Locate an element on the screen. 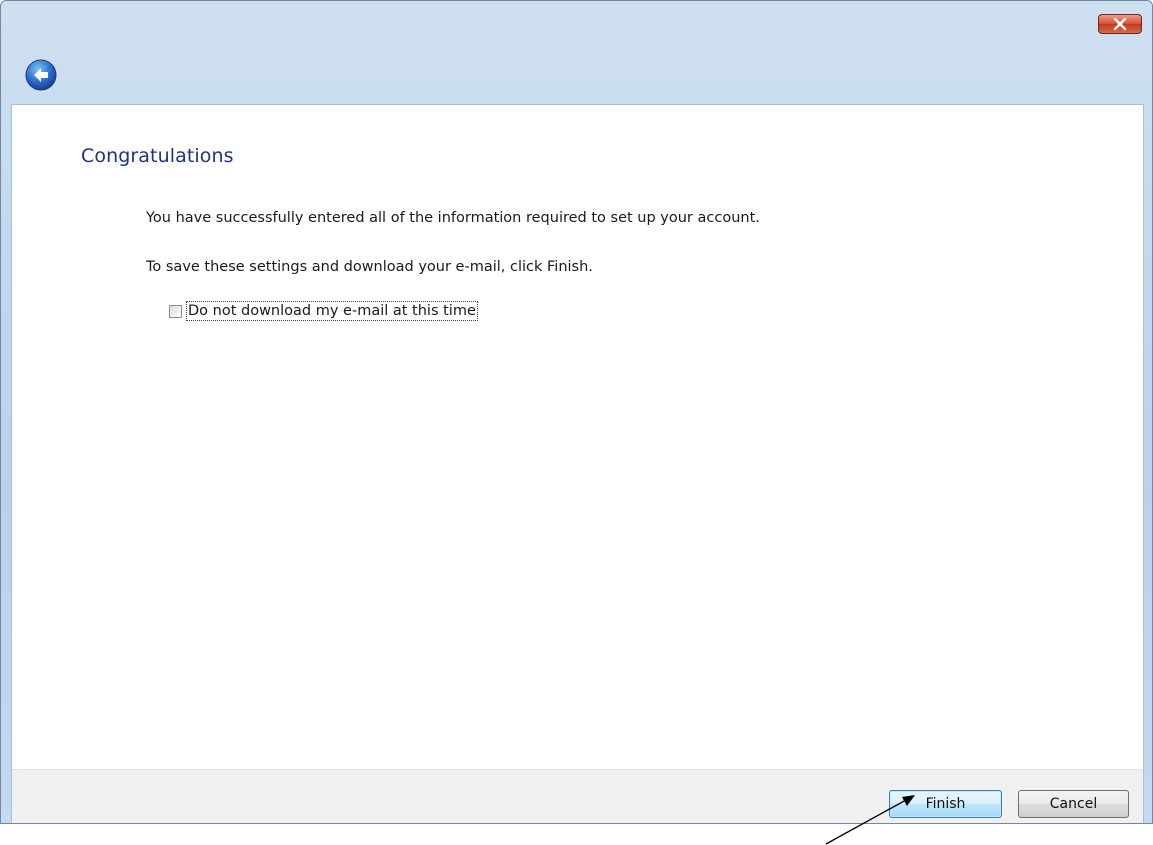 Image resolution: width=1153 pixels, height=845 pixels. cancel-button: Cancel is located at coordinates (1073, 804).